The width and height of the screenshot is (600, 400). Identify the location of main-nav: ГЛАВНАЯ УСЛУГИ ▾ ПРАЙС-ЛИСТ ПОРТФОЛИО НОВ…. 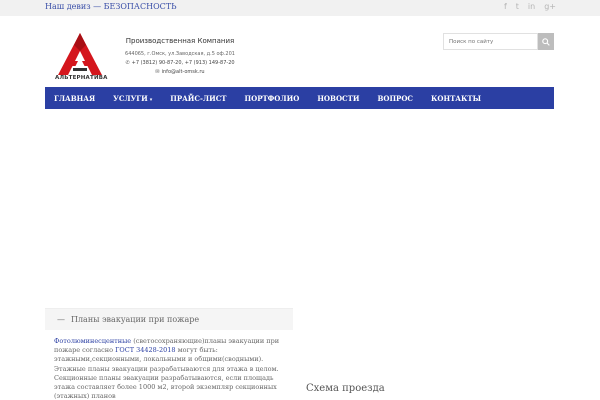
(299, 98).